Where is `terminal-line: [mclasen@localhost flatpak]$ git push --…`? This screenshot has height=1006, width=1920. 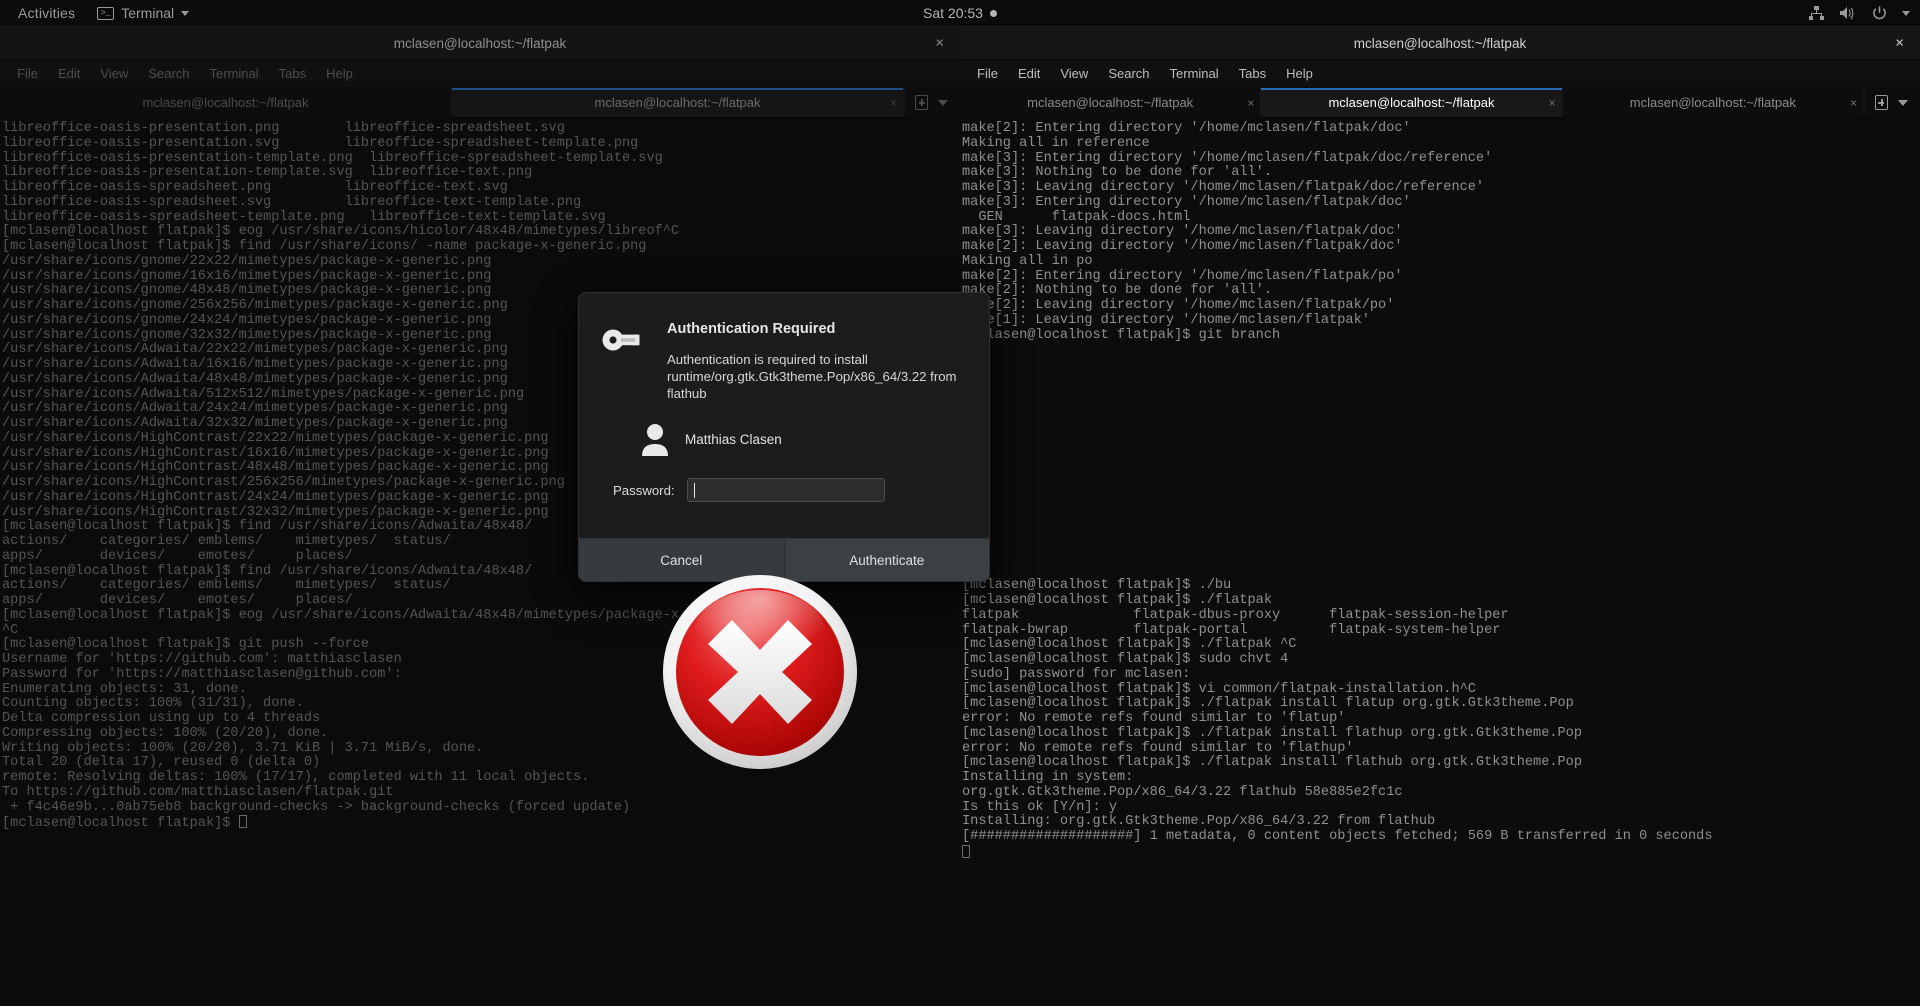
terminal-line: [mclasen@localhost flatpak]$ git push --… is located at coordinates (186, 645).